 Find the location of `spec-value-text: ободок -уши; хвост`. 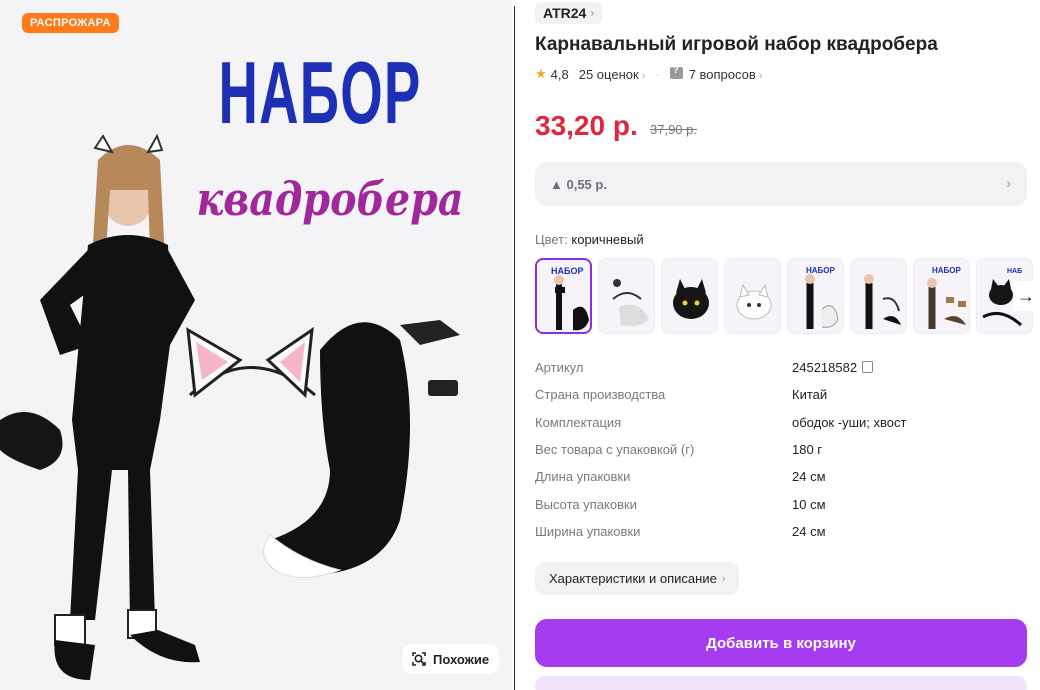

spec-value-text: ободок -уши; хвост is located at coordinates (849, 422).